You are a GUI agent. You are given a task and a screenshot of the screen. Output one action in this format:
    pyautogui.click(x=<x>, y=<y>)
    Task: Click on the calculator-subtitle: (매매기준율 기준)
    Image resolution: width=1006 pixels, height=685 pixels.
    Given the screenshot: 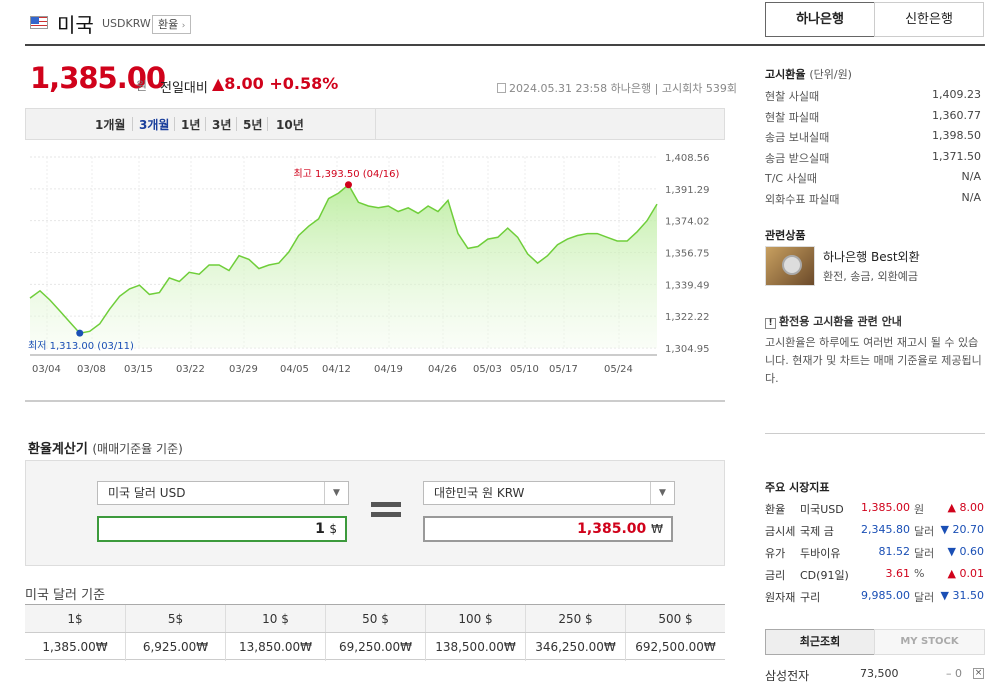 What is the action you would take?
    pyautogui.click(x=137, y=449)
    